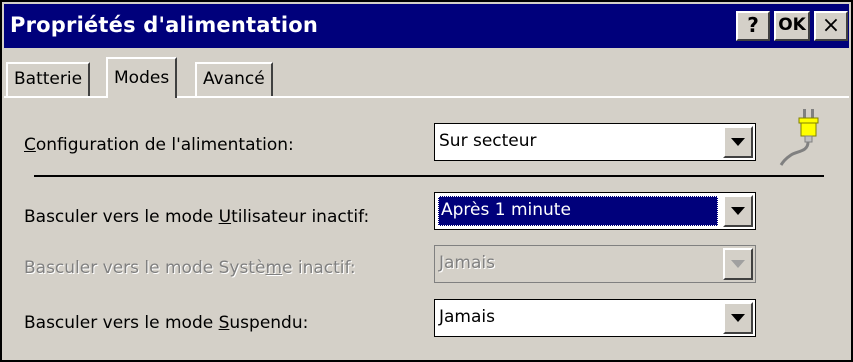 The image size is (853, 362). I want to click on tab-modes: Modes, so click(142, 77).